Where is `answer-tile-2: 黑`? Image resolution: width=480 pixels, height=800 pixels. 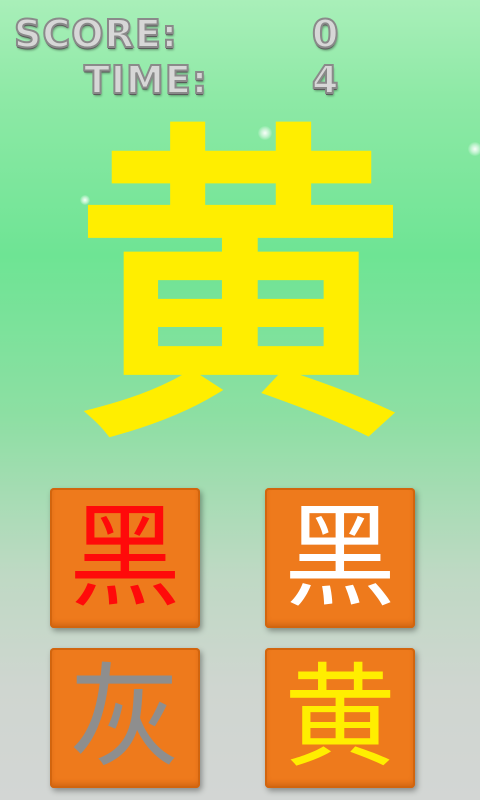
answer-tile-2: 黑 is located at coordinates (340, 558).